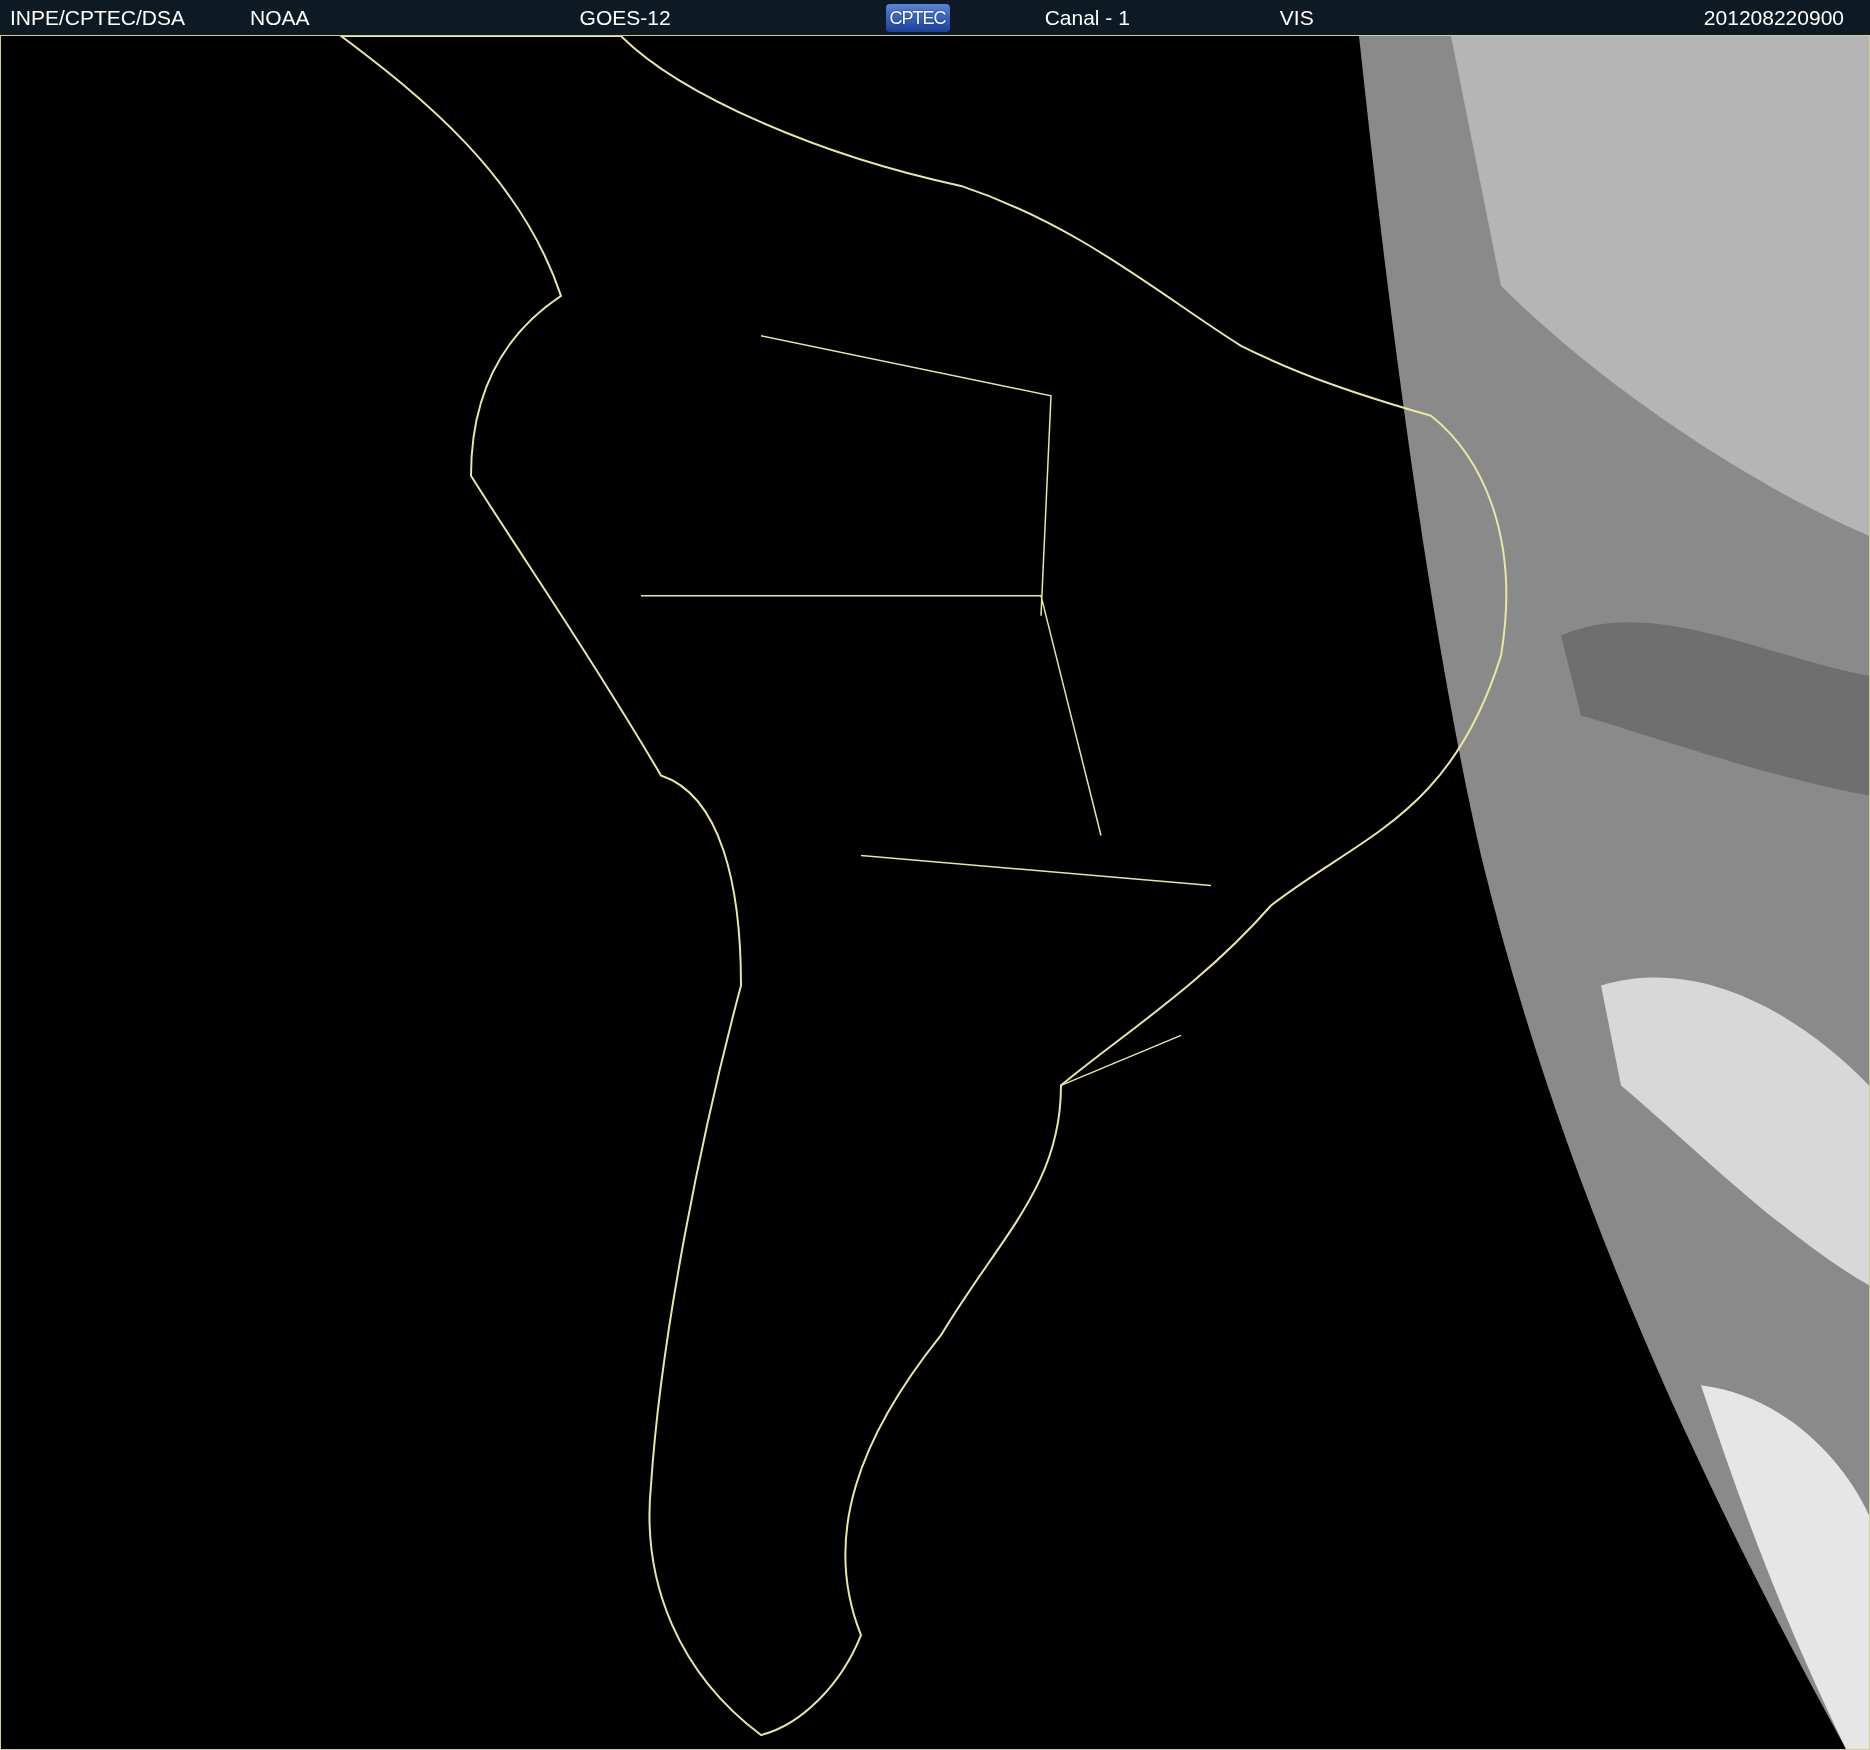 The height and width of the screenshot is (1750, 1870). Describe the element at coordinates (1087, 17) in the screenshot. I see `channel-label: Canal - 1` at that location.